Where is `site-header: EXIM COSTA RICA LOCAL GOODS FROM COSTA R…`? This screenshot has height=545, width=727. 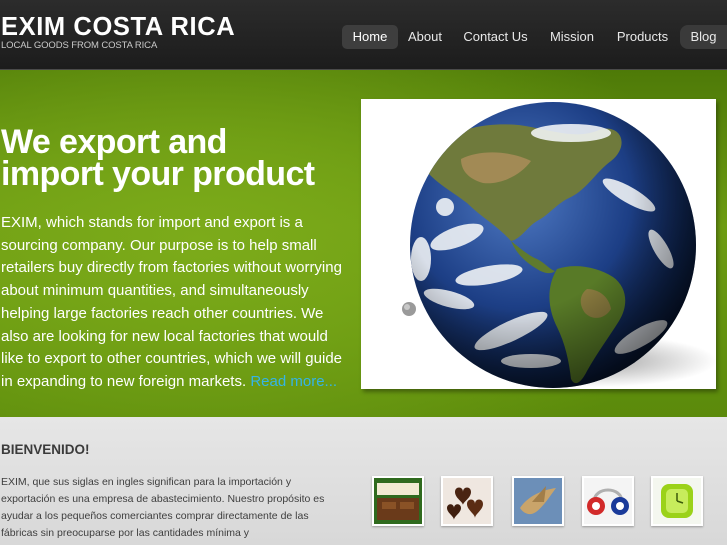
site-header: EXIM COSTA RICA LOCAL GOODS FROM COSTA R… is located at coordinates (363, 35).